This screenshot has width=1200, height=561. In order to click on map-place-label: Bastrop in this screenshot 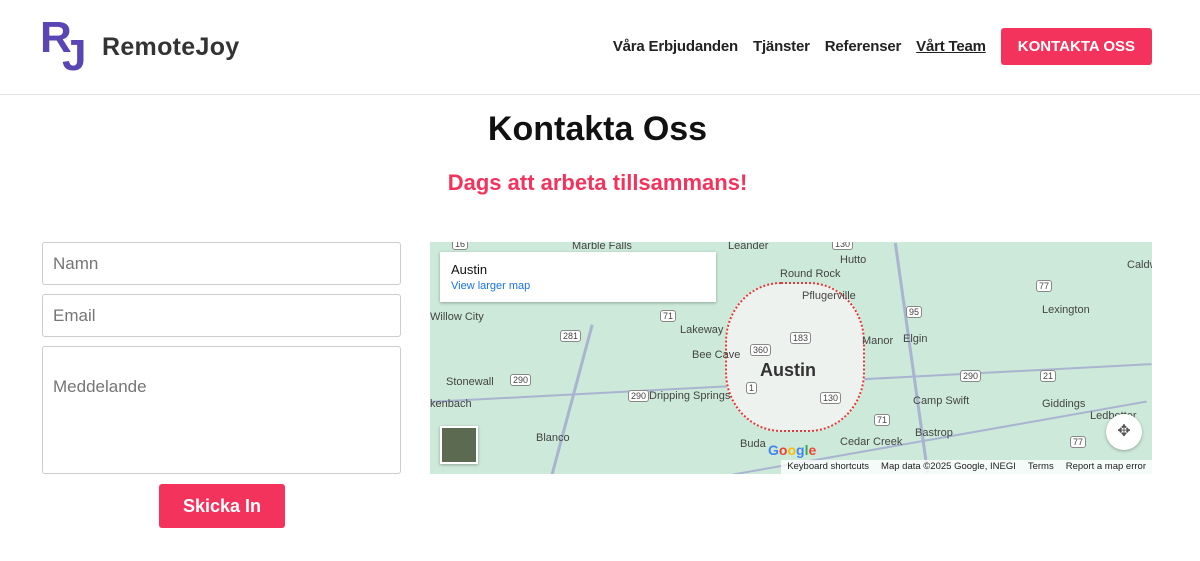, I will do `click(934, 433)`.